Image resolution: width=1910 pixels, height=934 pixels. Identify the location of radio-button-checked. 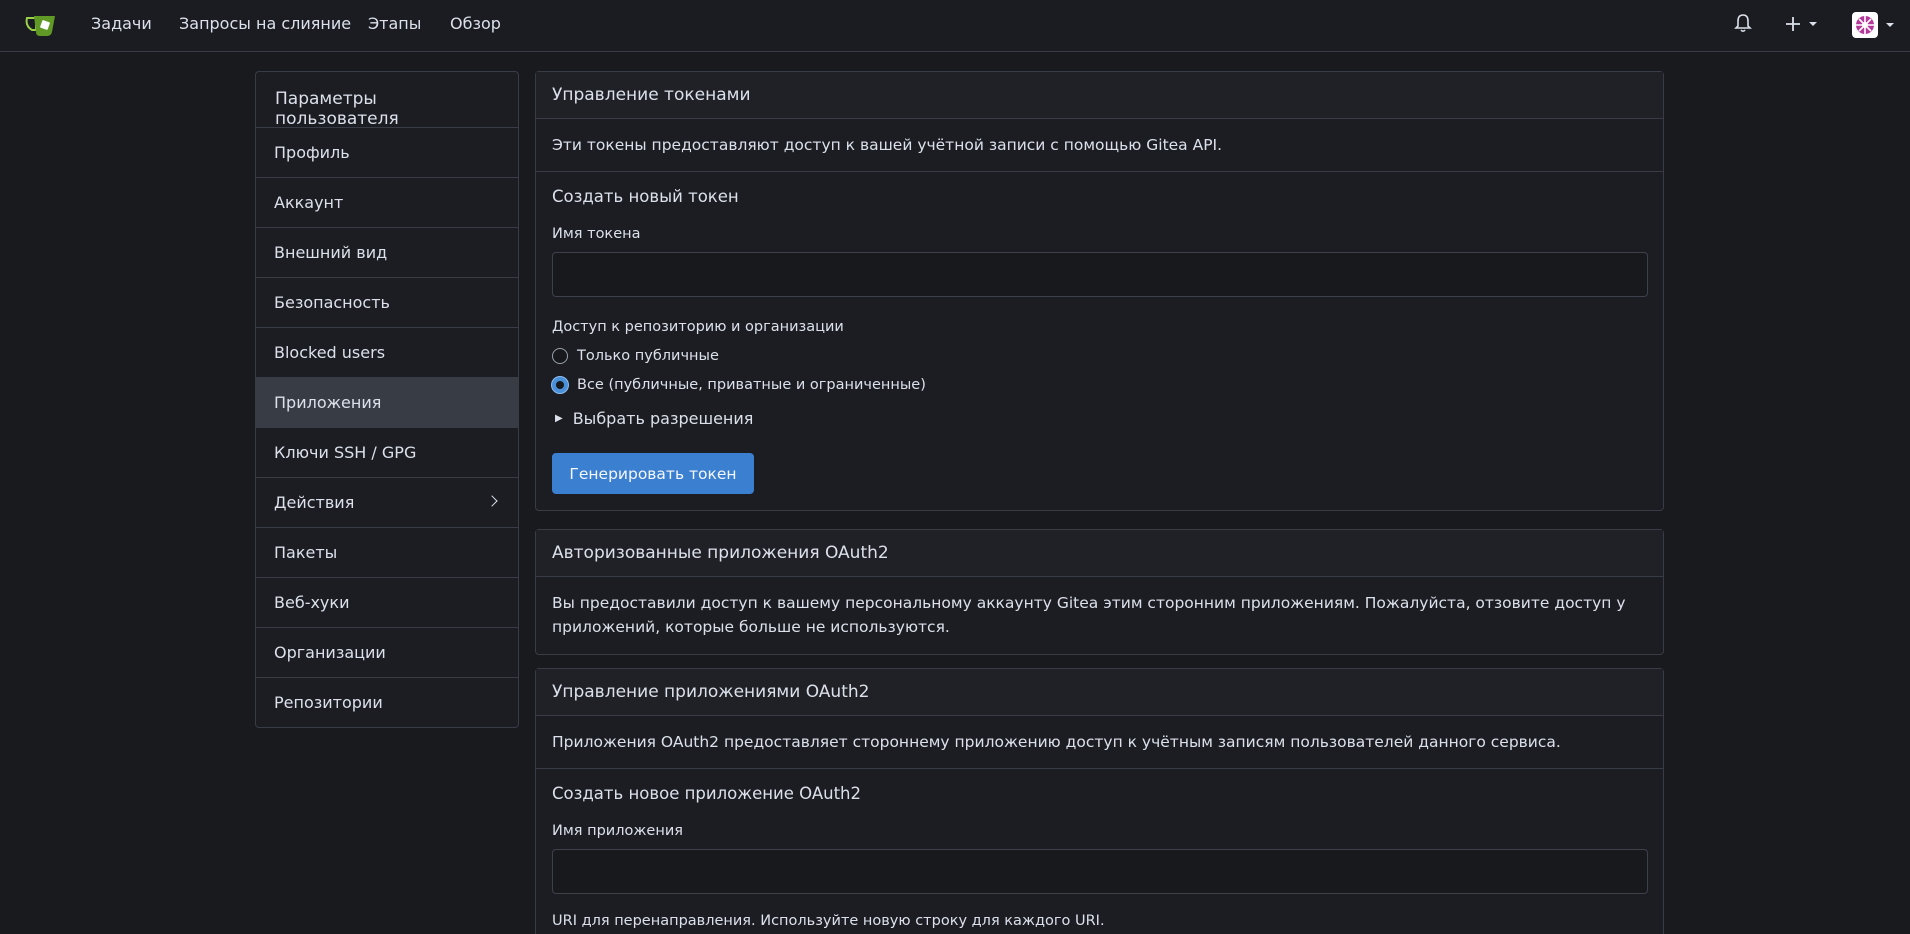
(560, 384).